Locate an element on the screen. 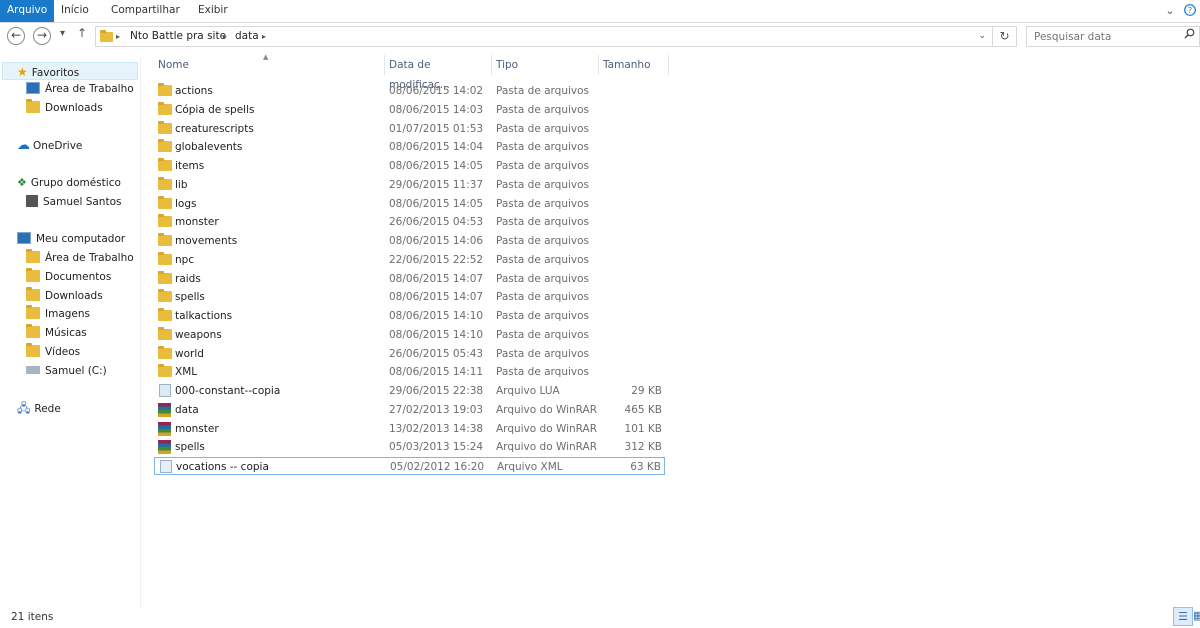  breadcrumb-nto-battle: Nto Battle pra site is located at coordinates (178, 36).